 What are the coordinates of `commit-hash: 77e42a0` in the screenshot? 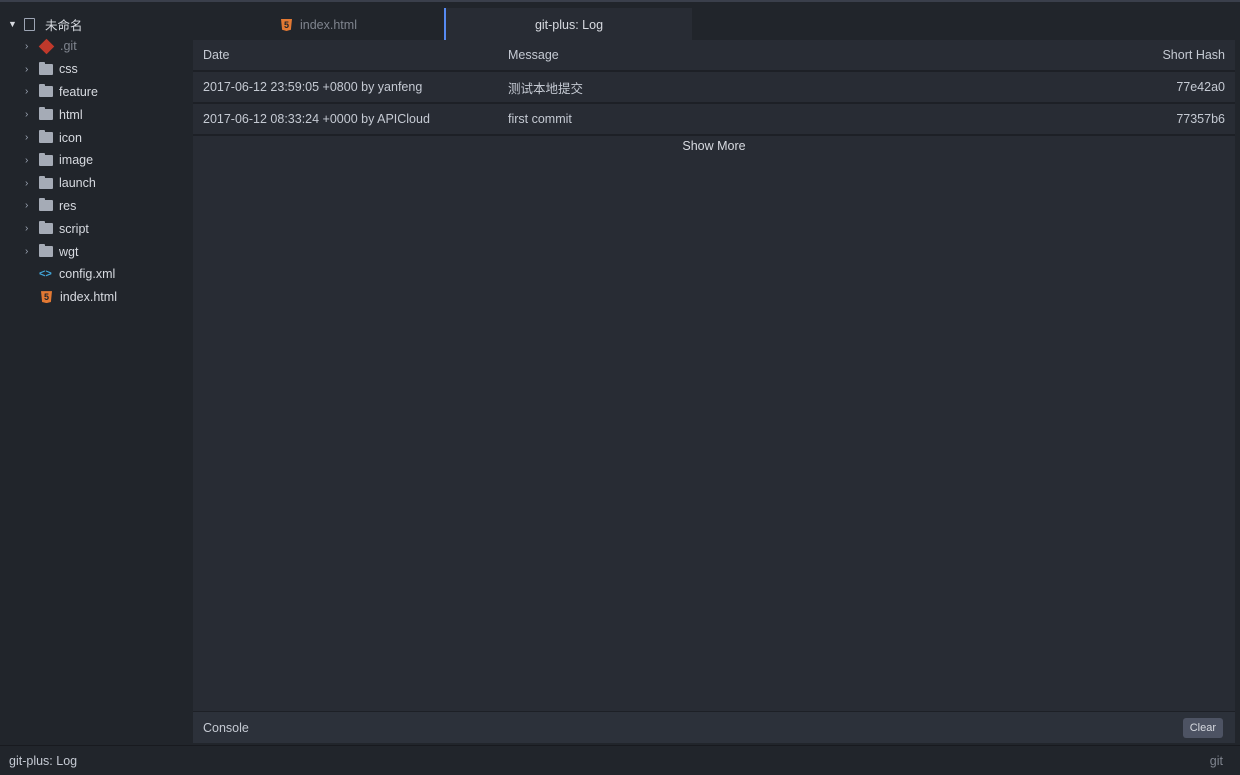 It's located at (1200, 87).